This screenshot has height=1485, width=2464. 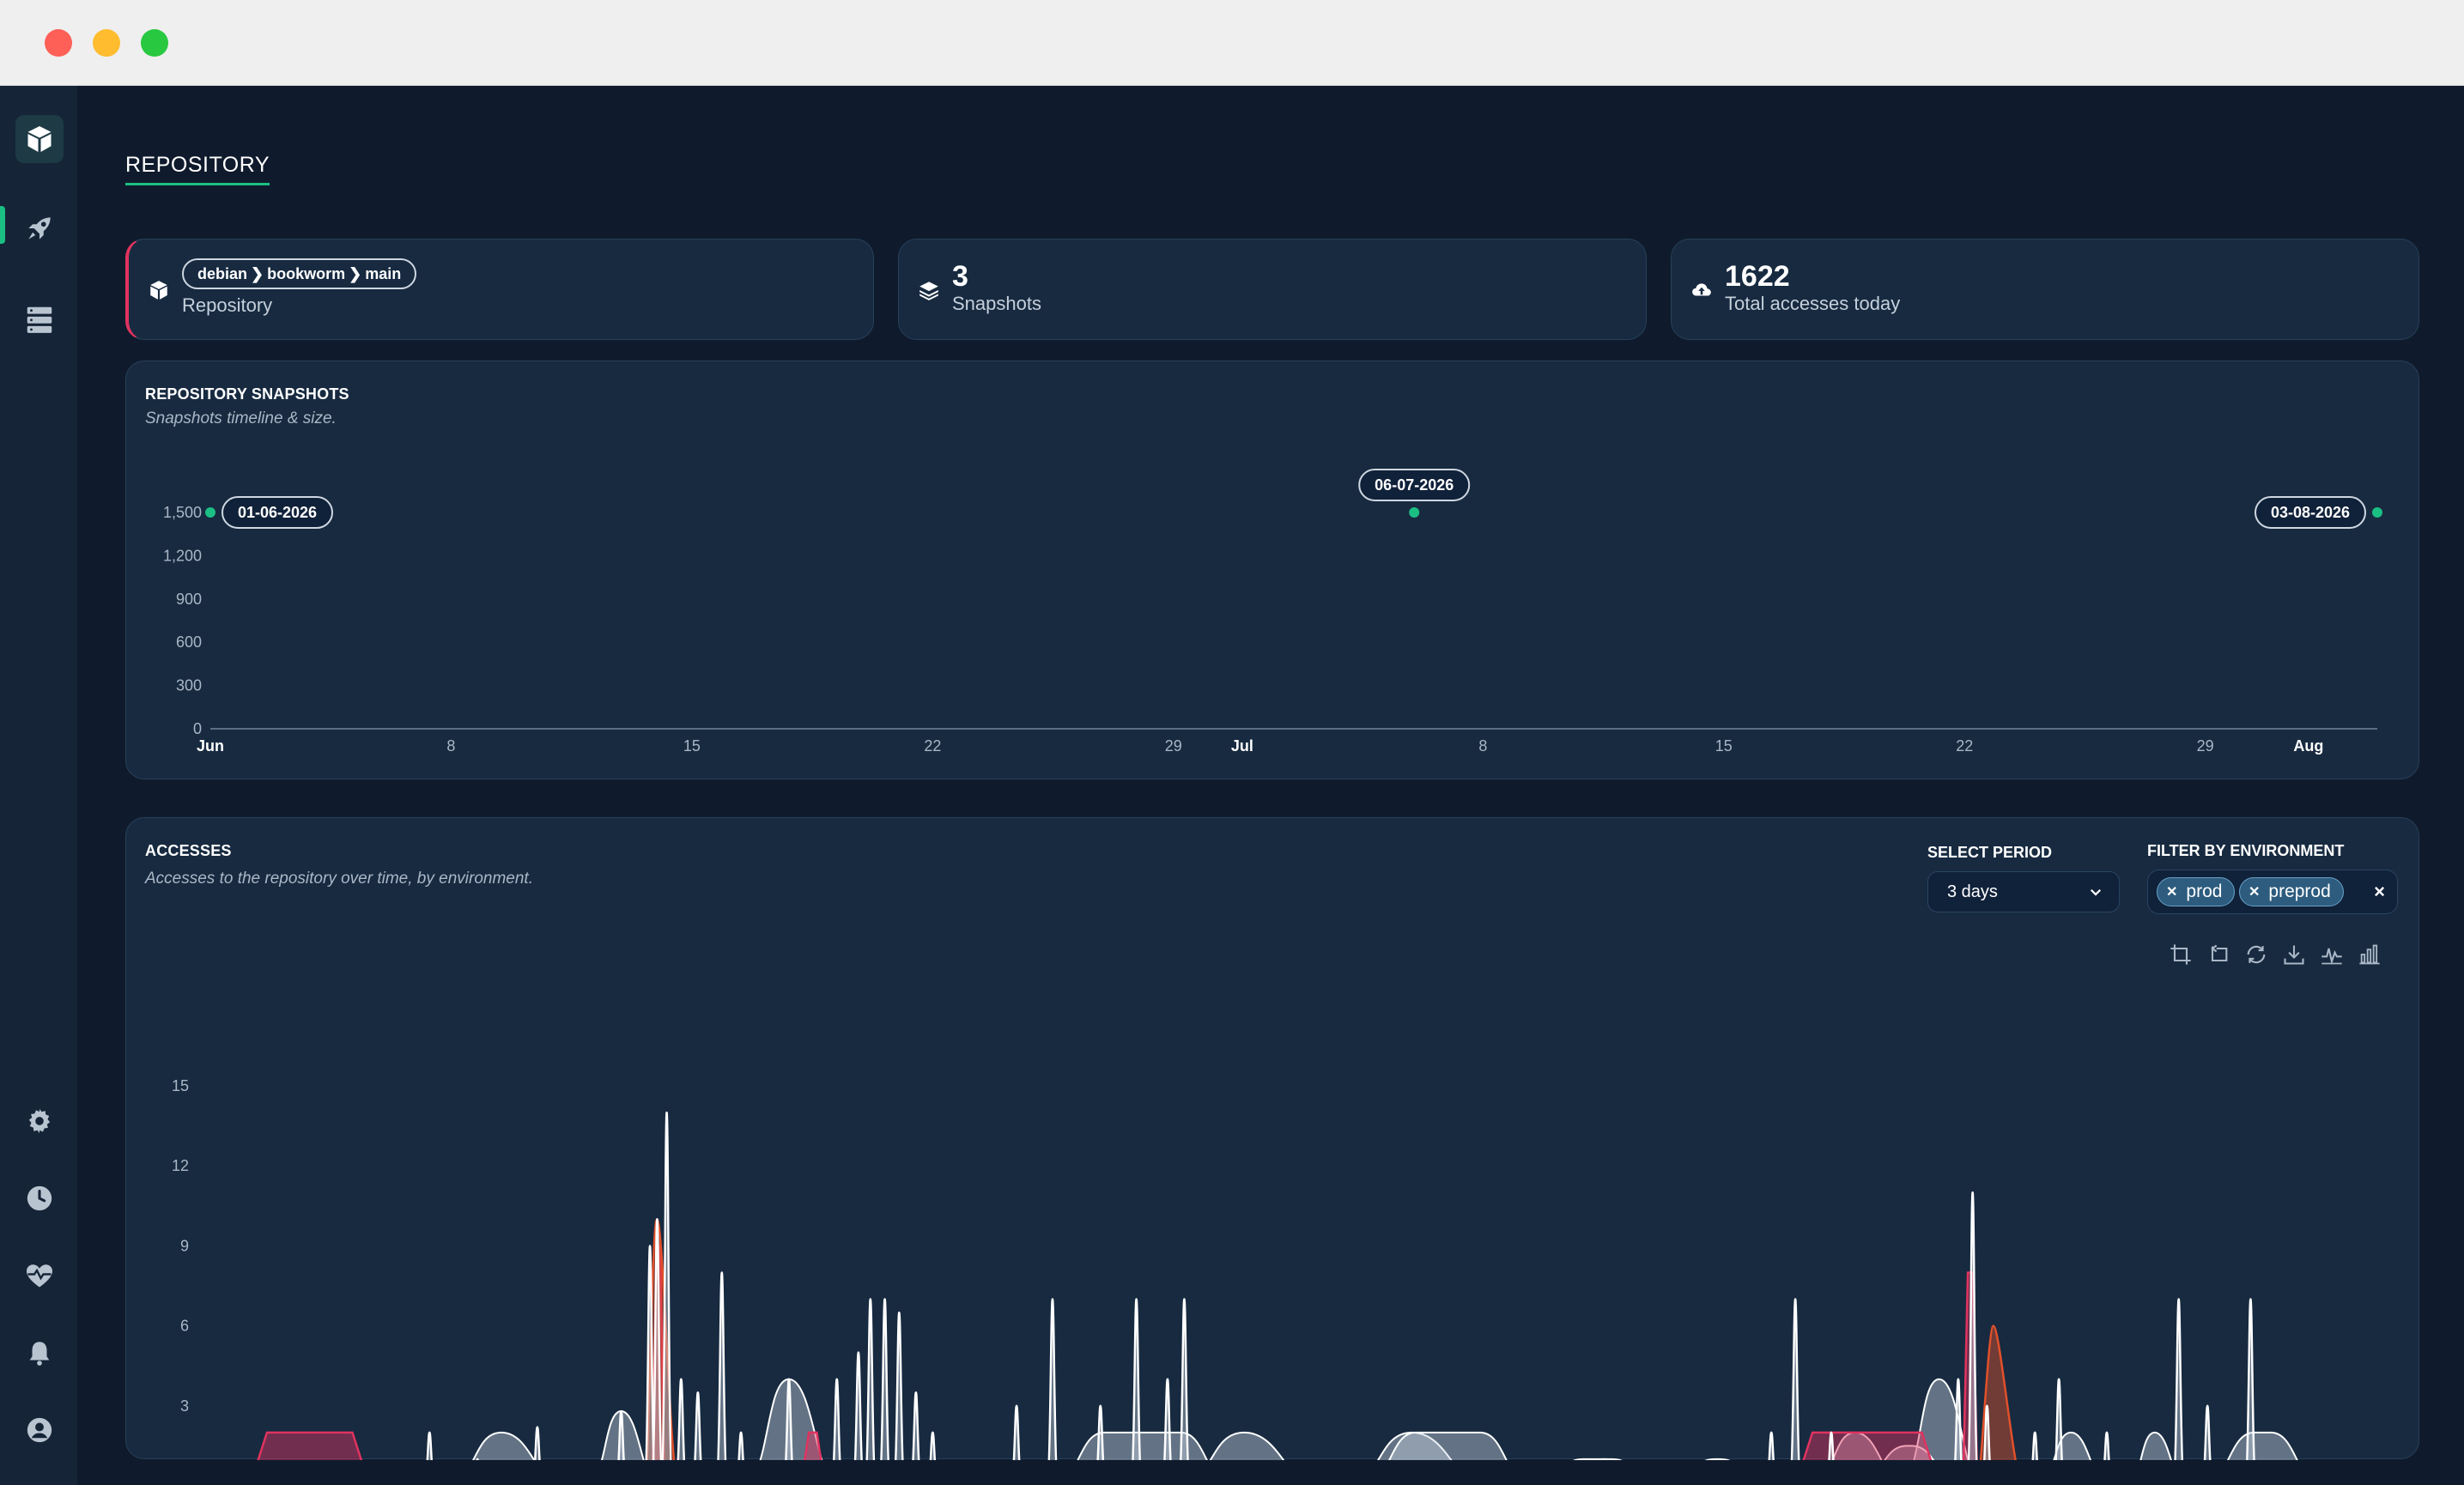 What do you see at coordinates (1757, 277) in the screenshot?
I see `accesses-count: 1622` at bounding box center [1757, 277].